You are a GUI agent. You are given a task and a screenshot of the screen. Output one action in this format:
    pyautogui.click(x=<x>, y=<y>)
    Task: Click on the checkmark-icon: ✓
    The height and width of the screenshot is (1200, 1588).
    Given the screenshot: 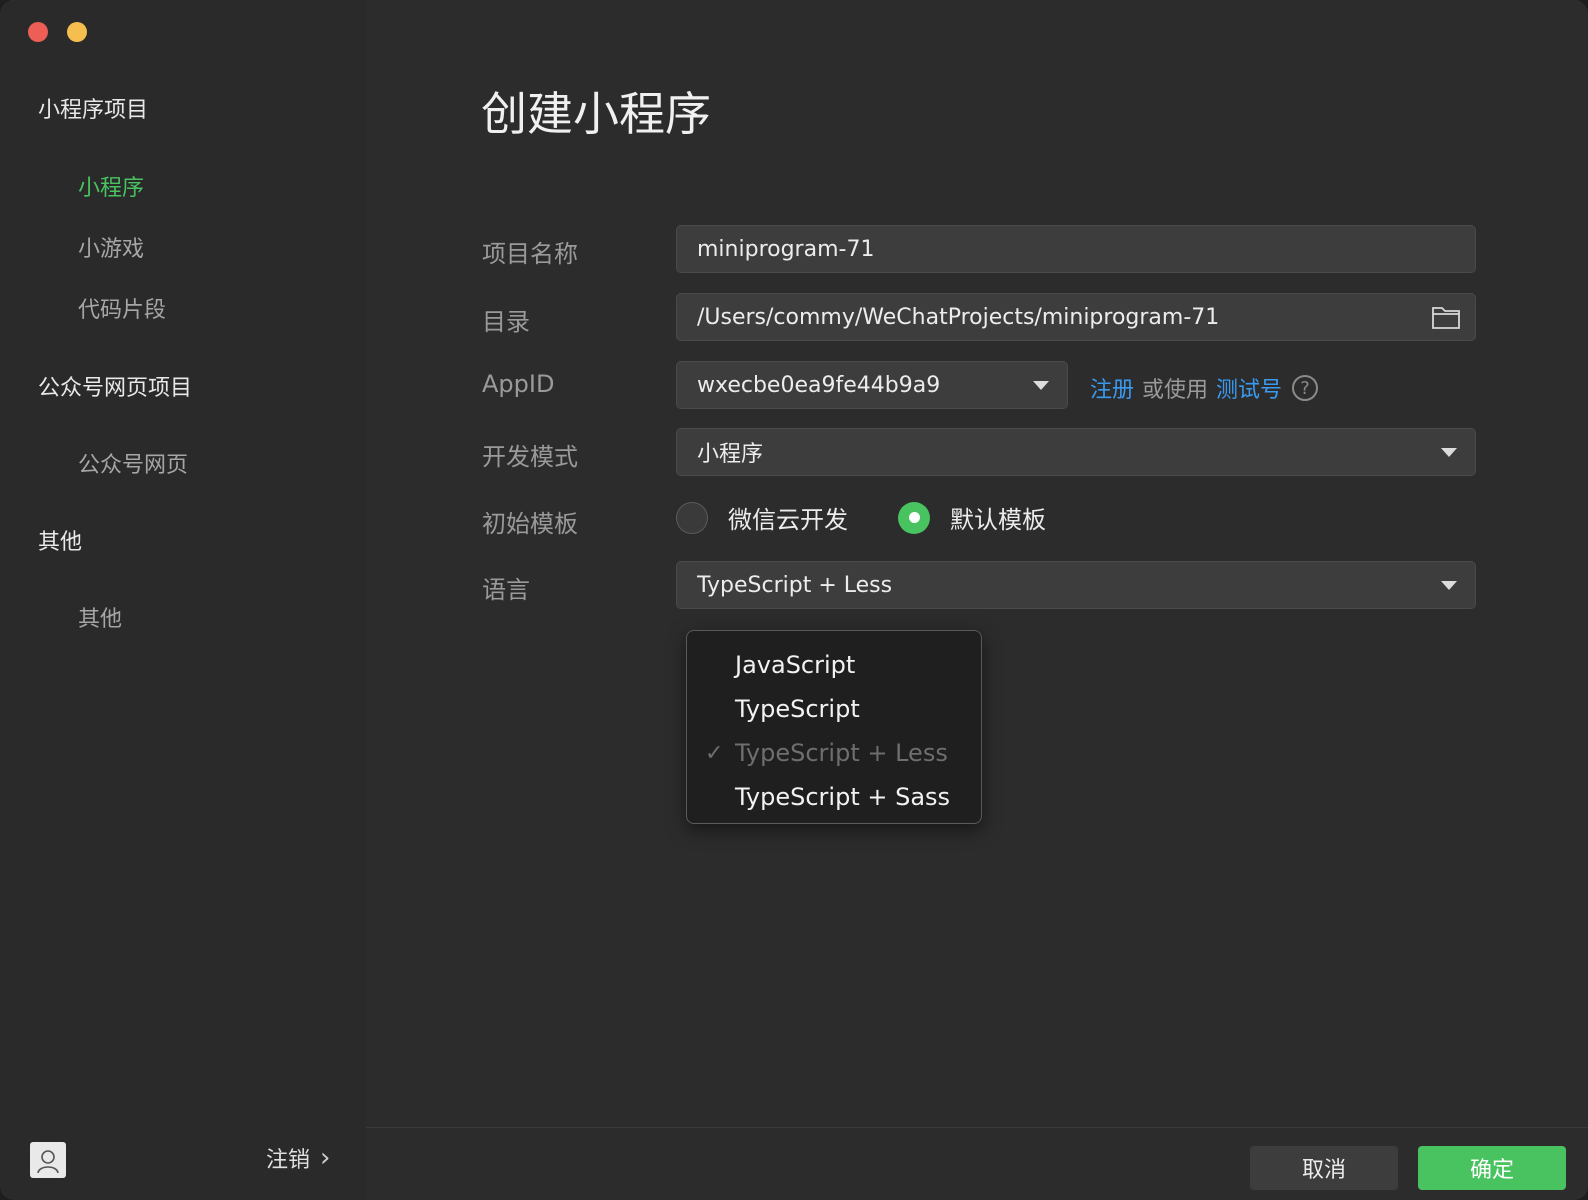 What is the action you would take?
    pyautogui.click(x=714, y=753)
    